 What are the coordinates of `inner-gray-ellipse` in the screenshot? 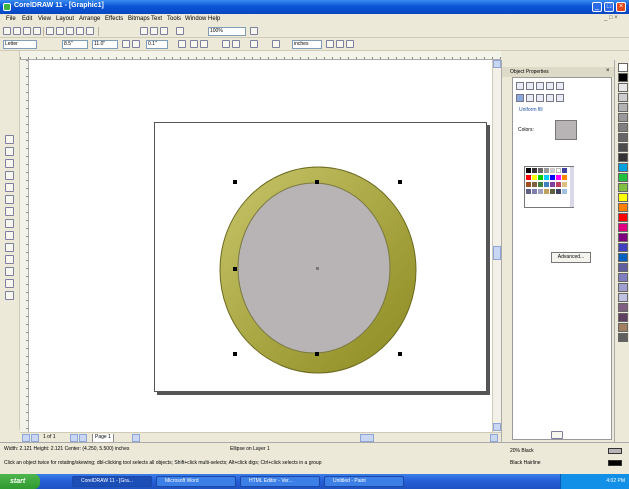 It's located at (314, 268).